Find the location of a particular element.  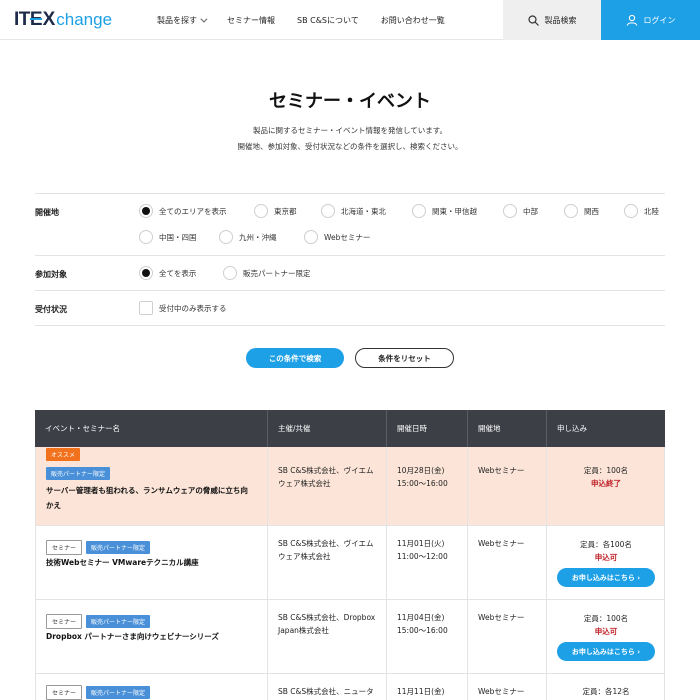

date-cell: 11月04日(金) 15:00〜16:00 is located at coordinates (427, 636).